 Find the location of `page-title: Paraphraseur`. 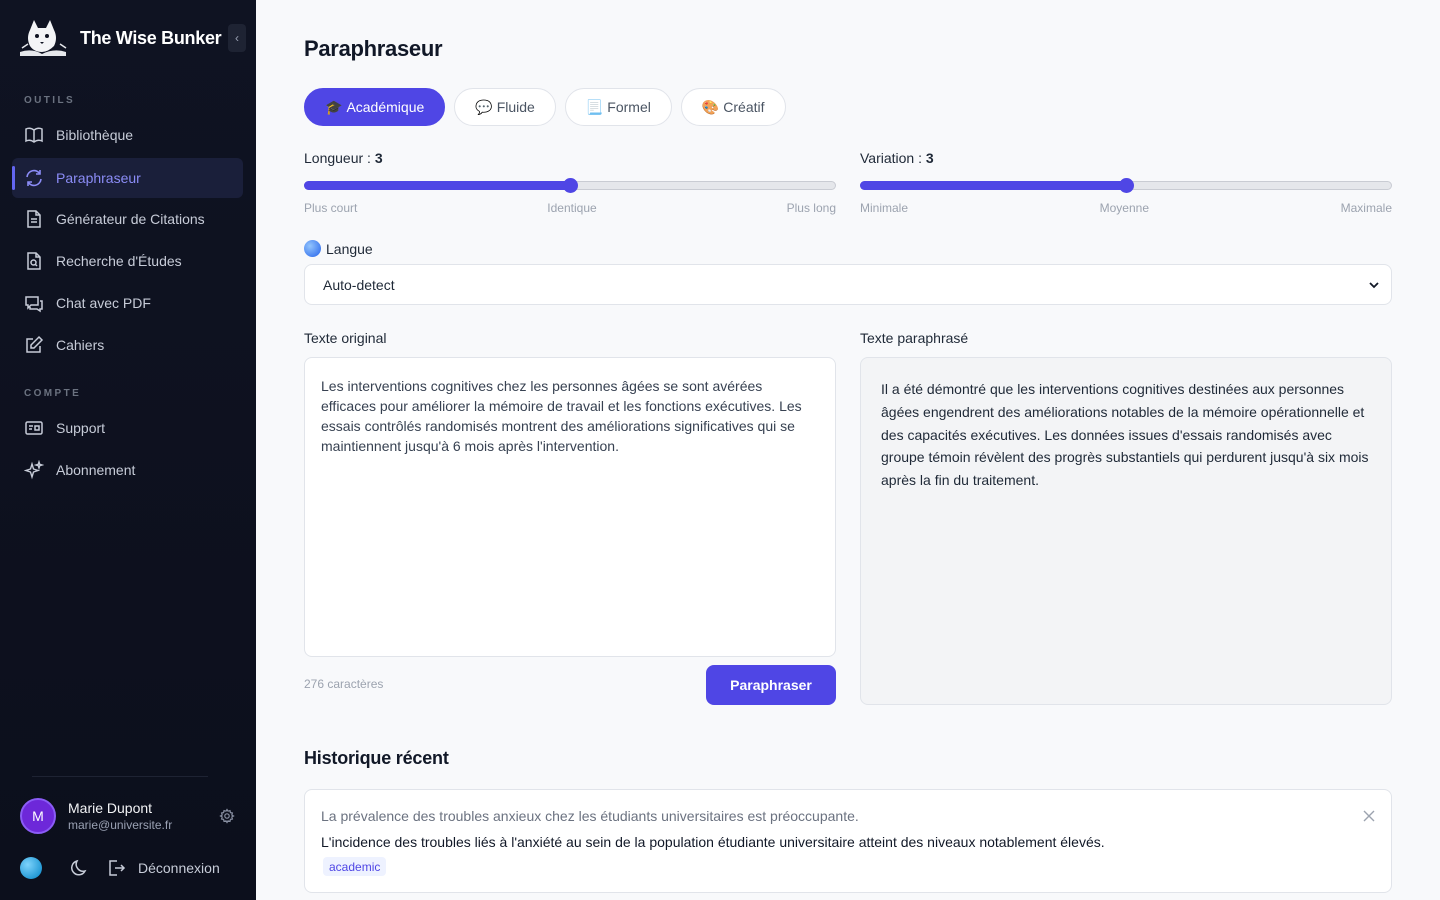

page-title: Paraphraseur is located at coordinates (373, 48).